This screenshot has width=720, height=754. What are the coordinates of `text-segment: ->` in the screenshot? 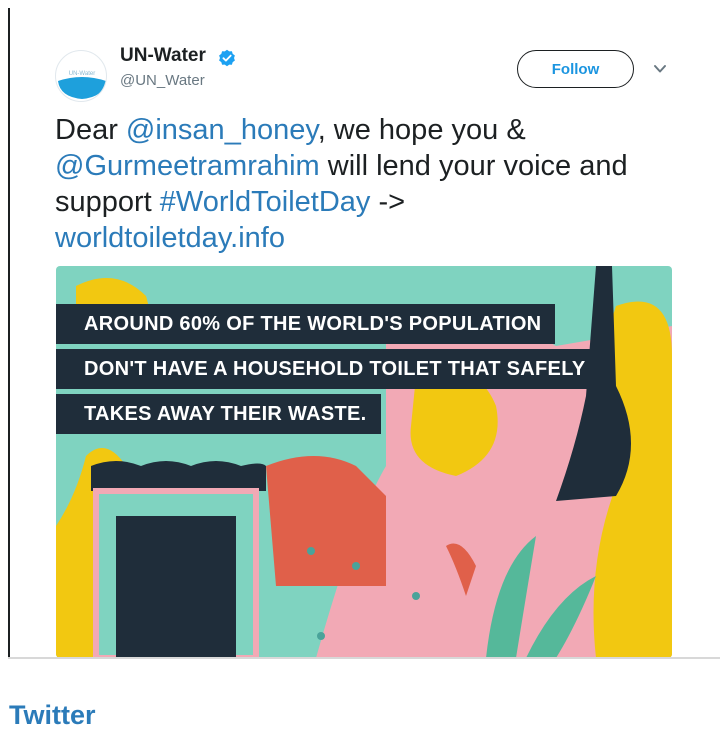 It's located at (388, 202).